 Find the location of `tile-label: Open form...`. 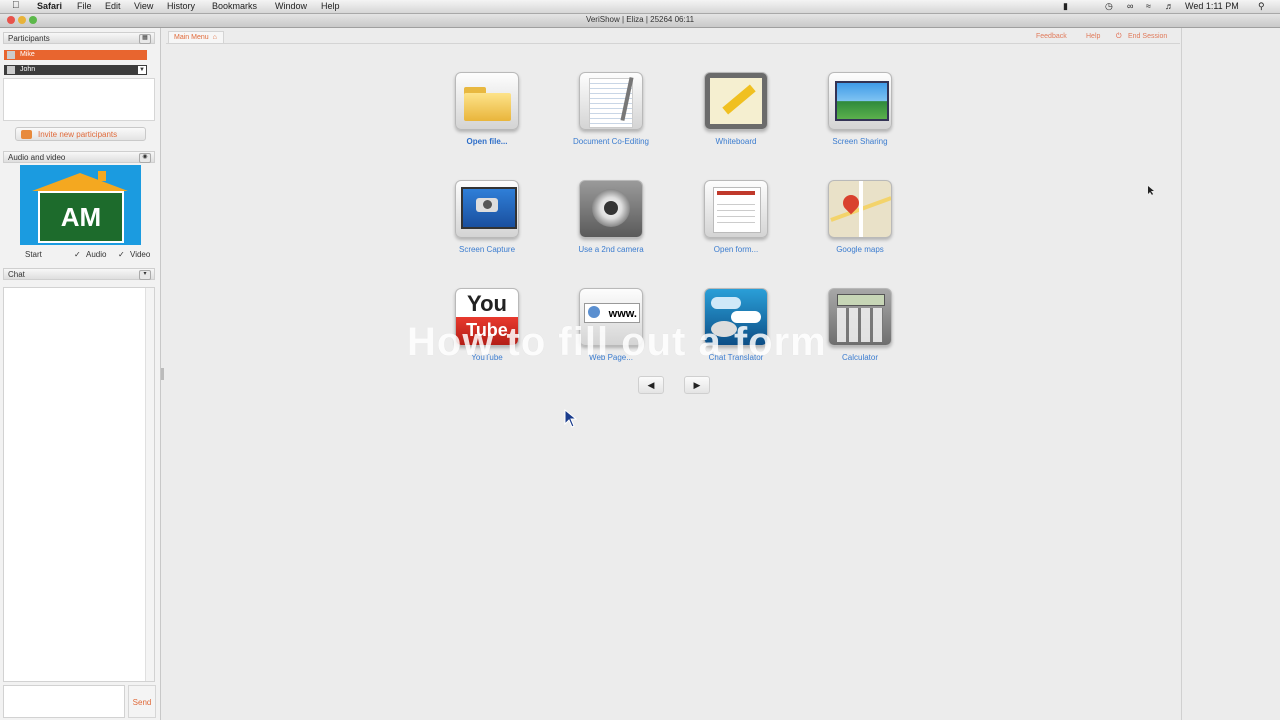

tile-label: Open form... is located at coordinates (736, 249).